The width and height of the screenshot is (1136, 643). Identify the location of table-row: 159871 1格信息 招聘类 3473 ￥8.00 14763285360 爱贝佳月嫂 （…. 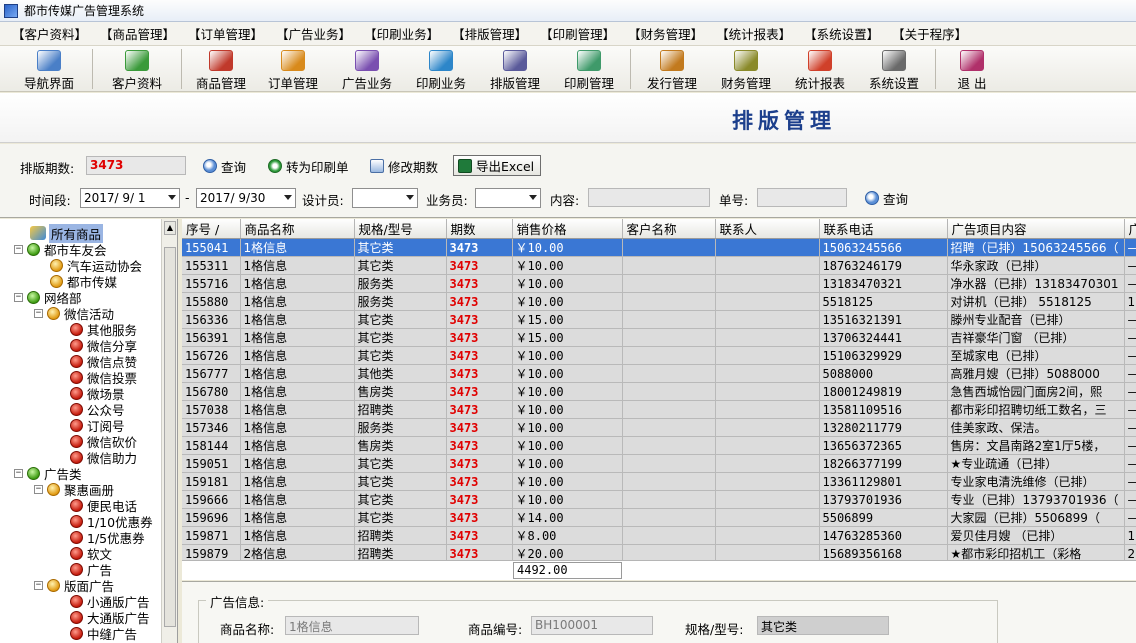
(659, 535).